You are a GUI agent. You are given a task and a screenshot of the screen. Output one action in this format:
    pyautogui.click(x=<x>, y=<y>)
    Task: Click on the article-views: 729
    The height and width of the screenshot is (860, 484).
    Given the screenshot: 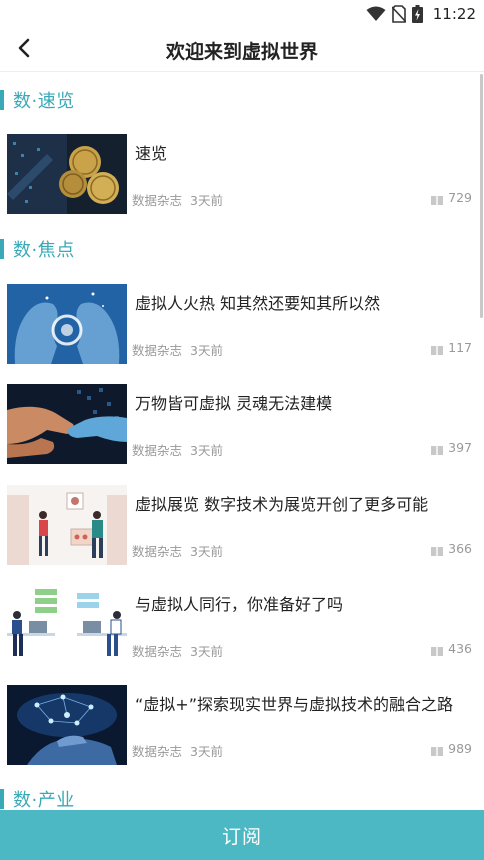 What is the action you would take?
    pyautogui.click(x=451, y=197)
    